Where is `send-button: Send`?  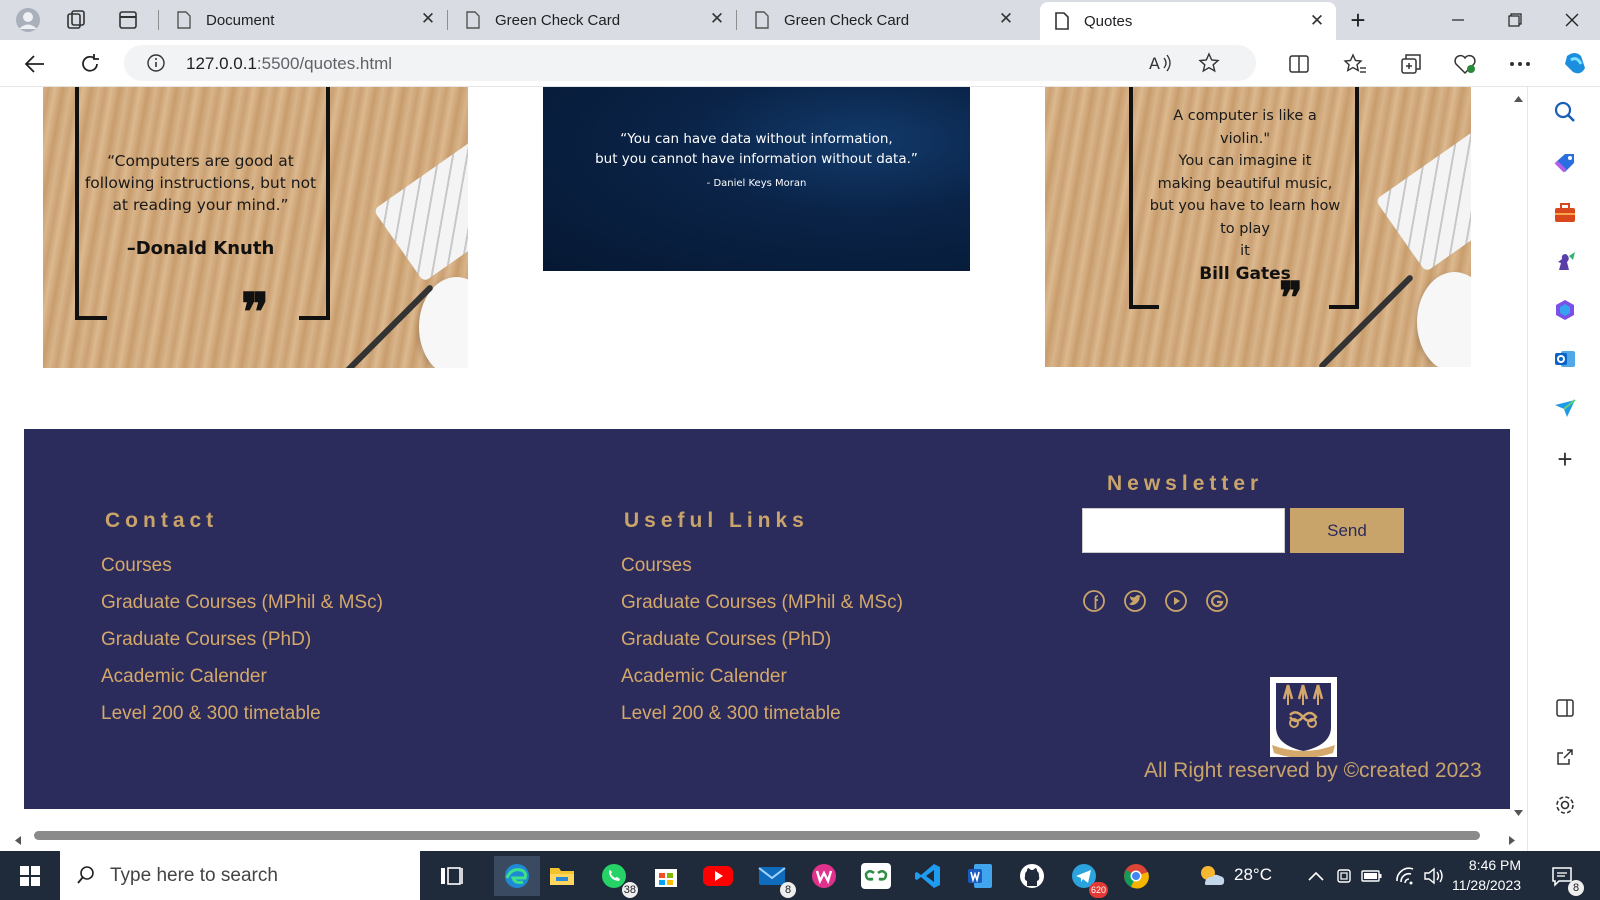
send-button: Send is located at coordinates (1347, 530).